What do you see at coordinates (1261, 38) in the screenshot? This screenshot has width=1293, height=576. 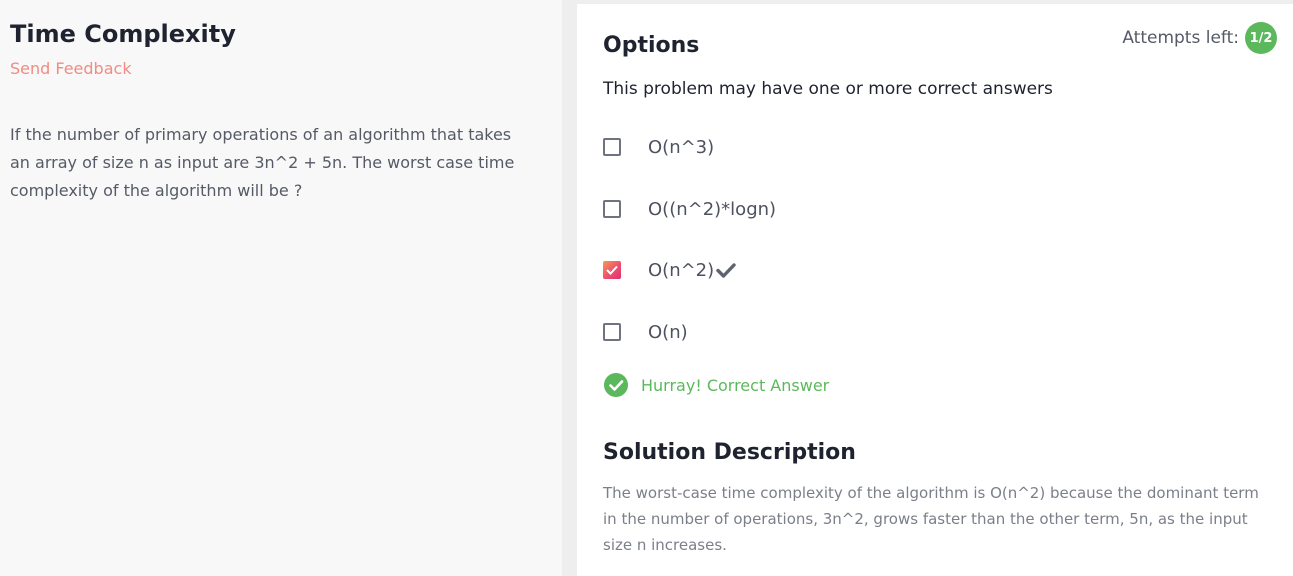 I see `attempts-badge: 1/2` at bounding box center [1261, 38].